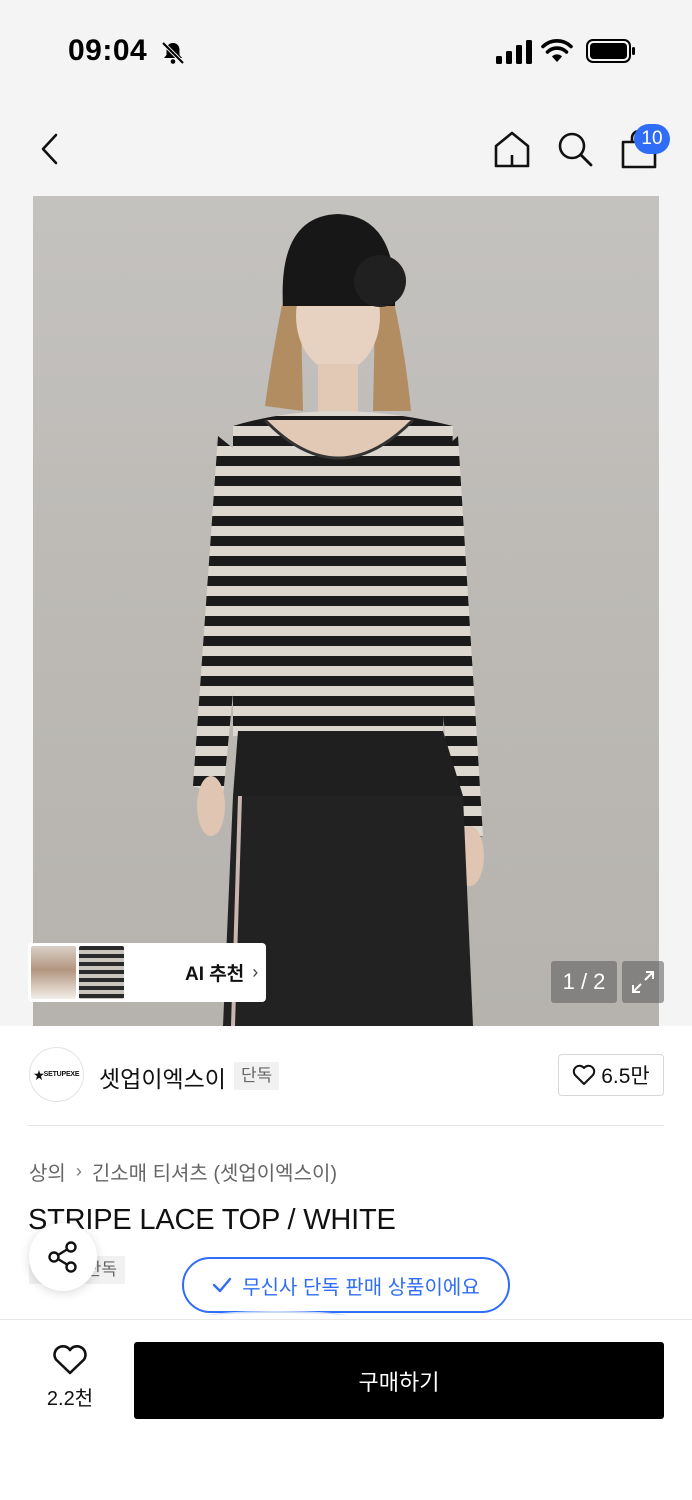 The height and width of the screenshot is (1500, 692). I want to click on fullscreen-button, so click(643, 982).